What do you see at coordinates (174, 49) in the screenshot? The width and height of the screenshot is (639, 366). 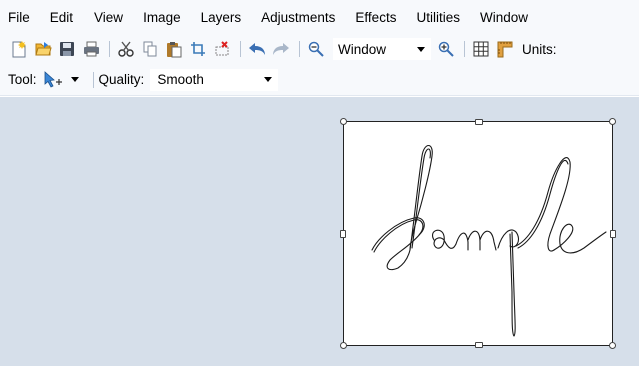 I see `paste-icon` at bounding box center [174, 49].